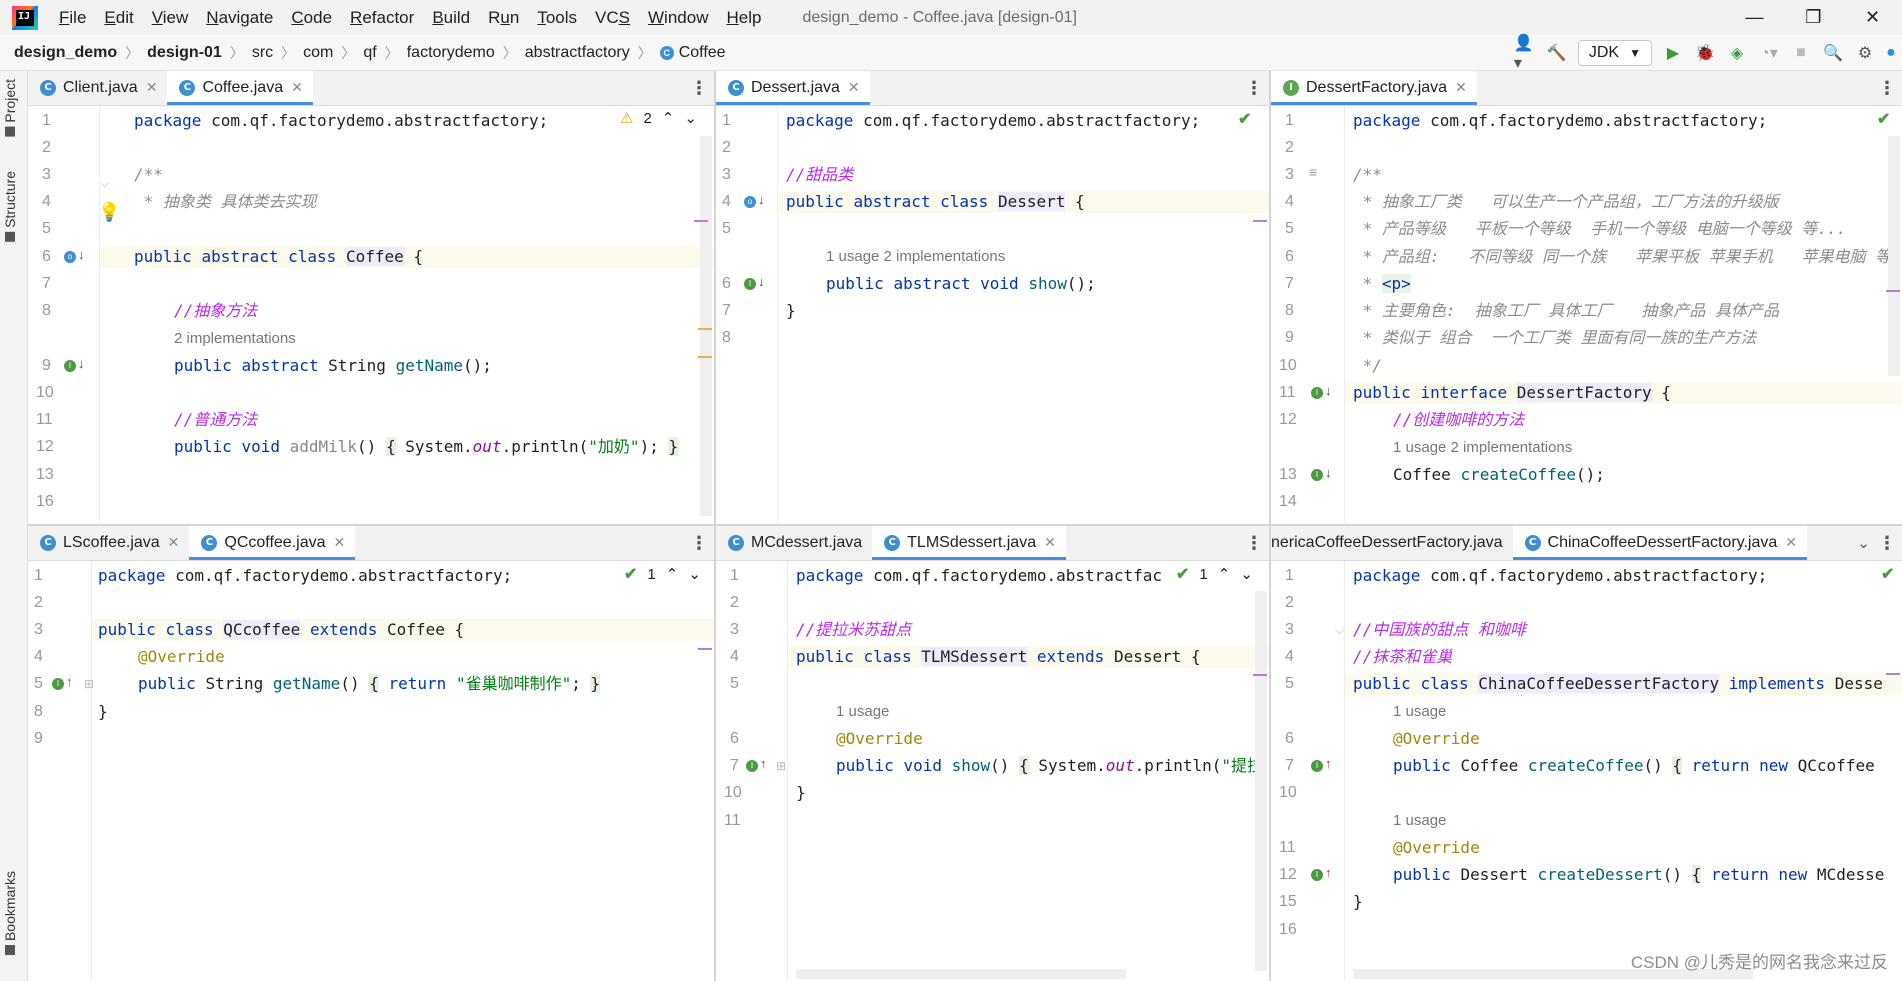  Describe the element at coordinates (65, 53) in the screenshot. I see `breadcrumb-project: design_demo` at that location.